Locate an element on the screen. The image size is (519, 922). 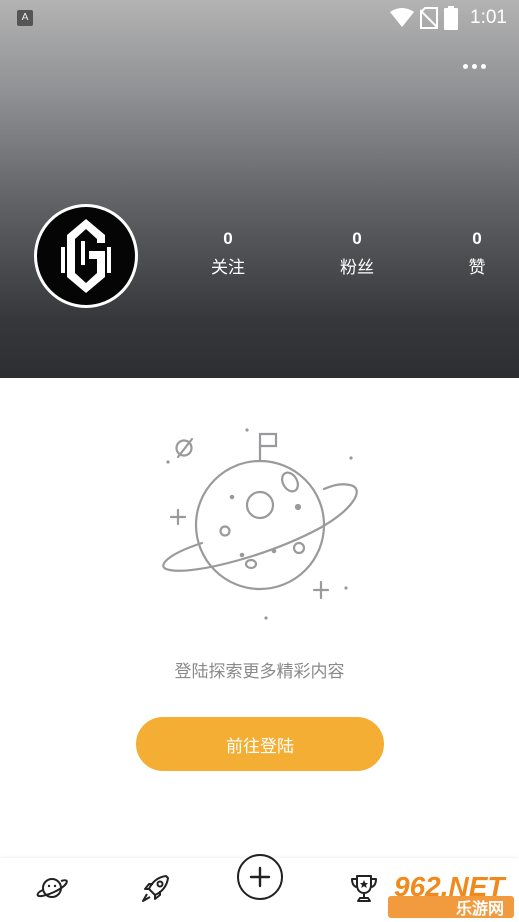
battery-icon is located at coordinates (451, 18).